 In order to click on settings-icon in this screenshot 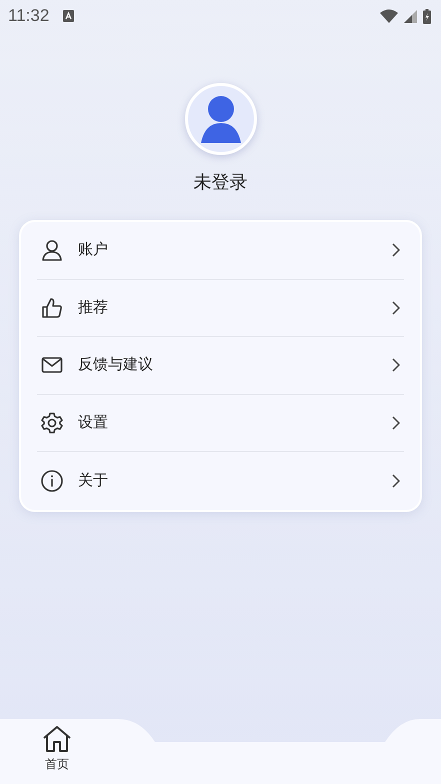, I will do `click(52, 423)`.